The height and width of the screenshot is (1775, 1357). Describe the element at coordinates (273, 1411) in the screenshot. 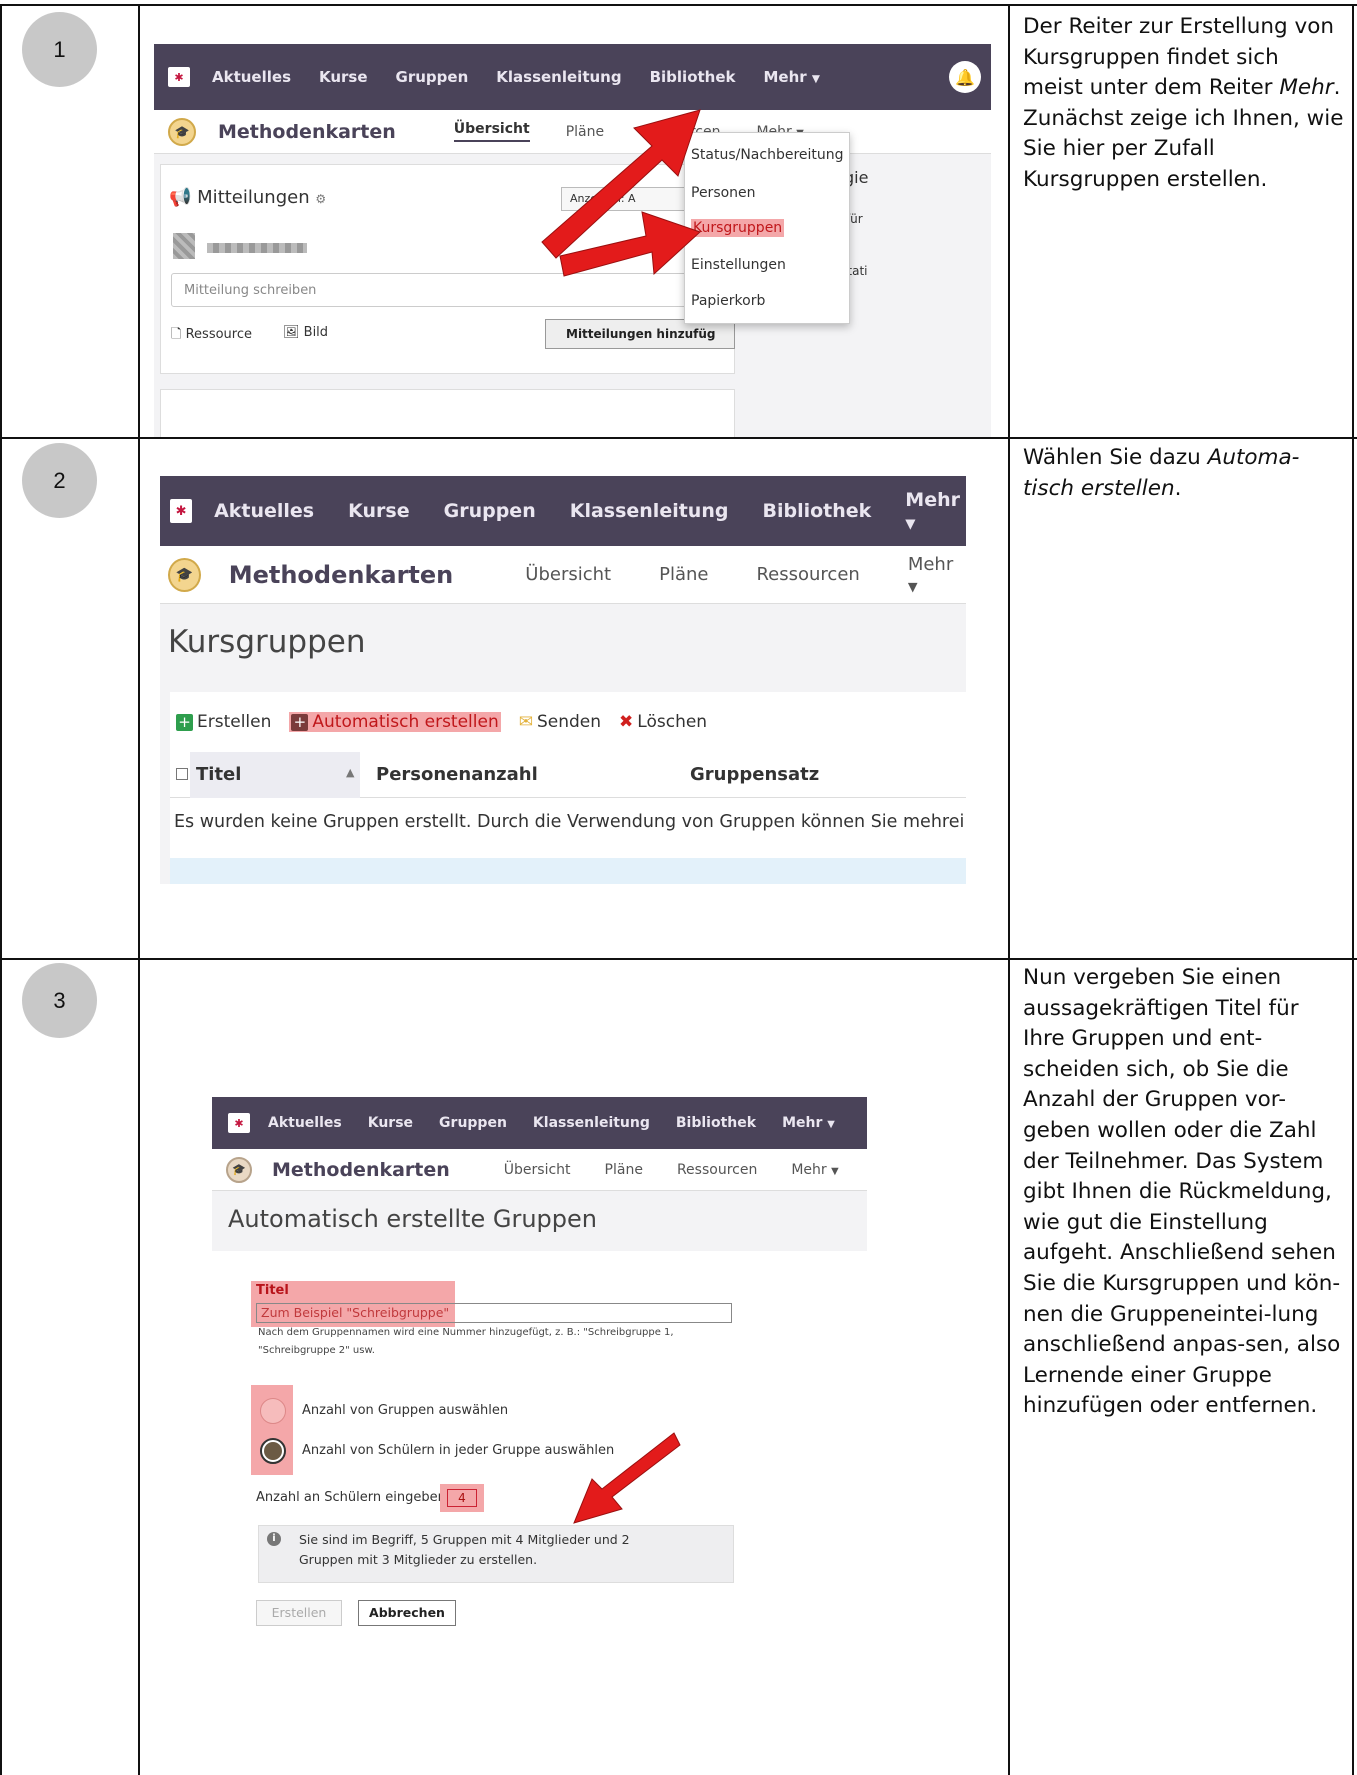

I see `radio-group-count` at that location.